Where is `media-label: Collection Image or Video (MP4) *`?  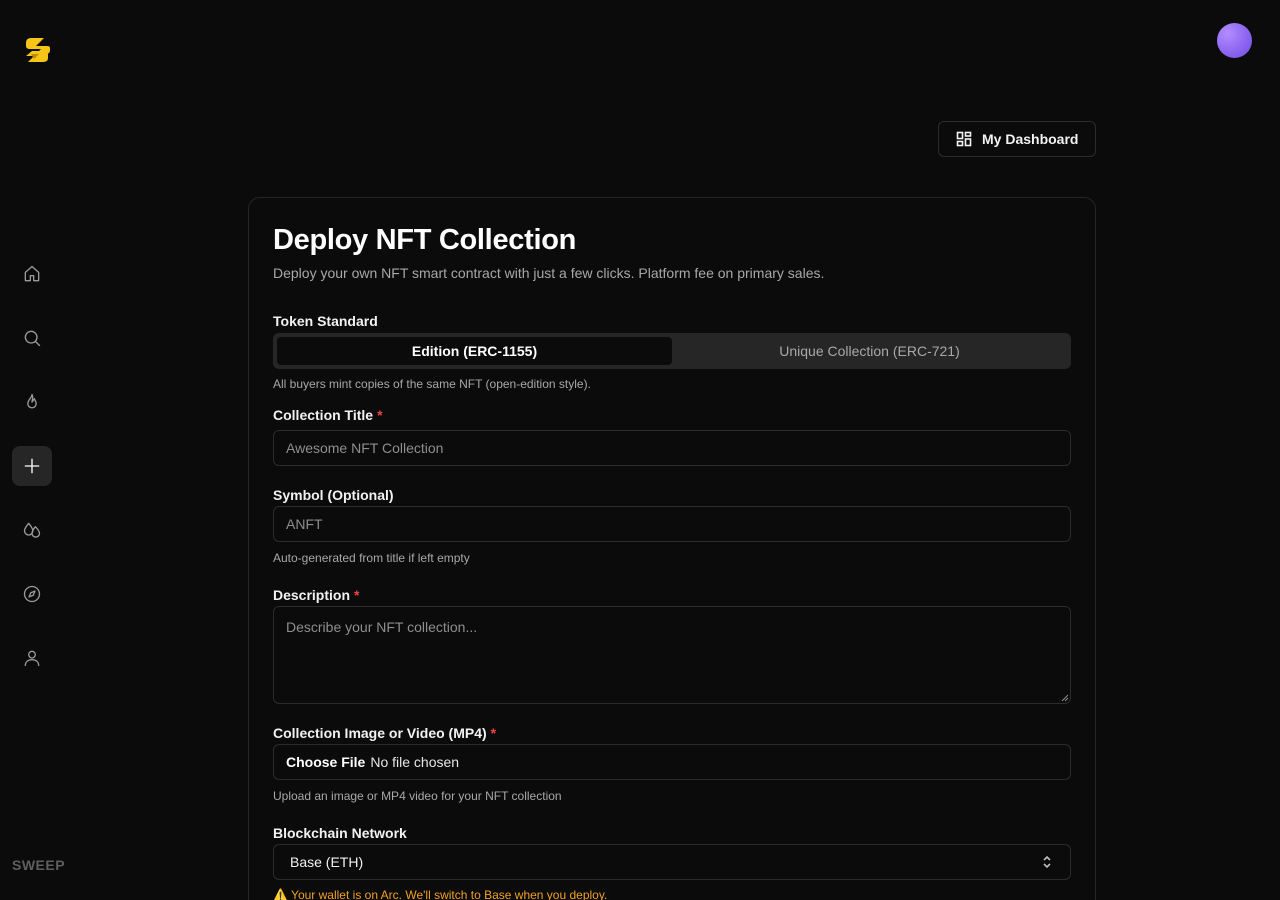
media-label: Collection Image or Video (MP4) * is located at coordinates (384, 733).